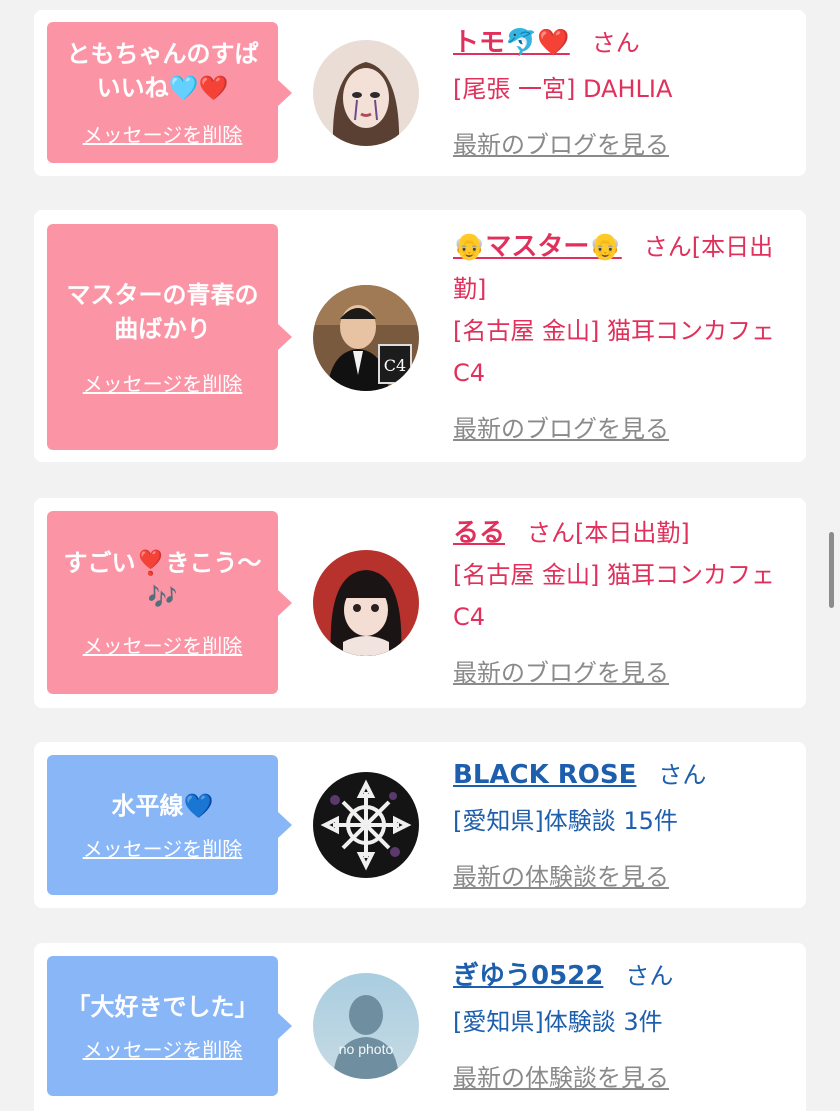 The height and width of the screenshot is (1111, 840). Describe the element at coordinates (162, 580) in the screenshot. I see `message-text: すごい❣️きこう〜🎶` at that location.